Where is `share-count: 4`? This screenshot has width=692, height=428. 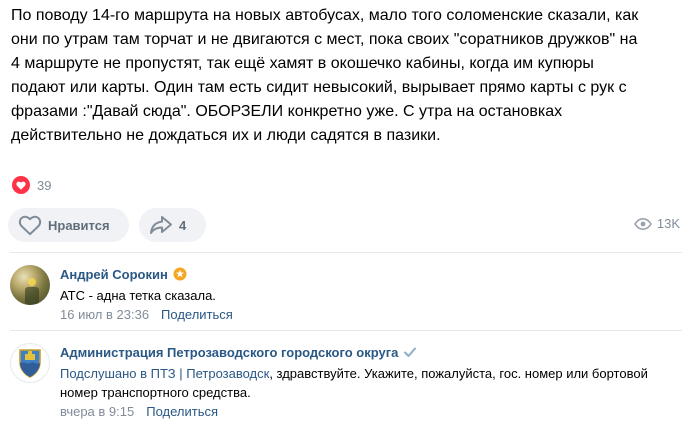
share-count: 4 is located at coordinates (183, 225).